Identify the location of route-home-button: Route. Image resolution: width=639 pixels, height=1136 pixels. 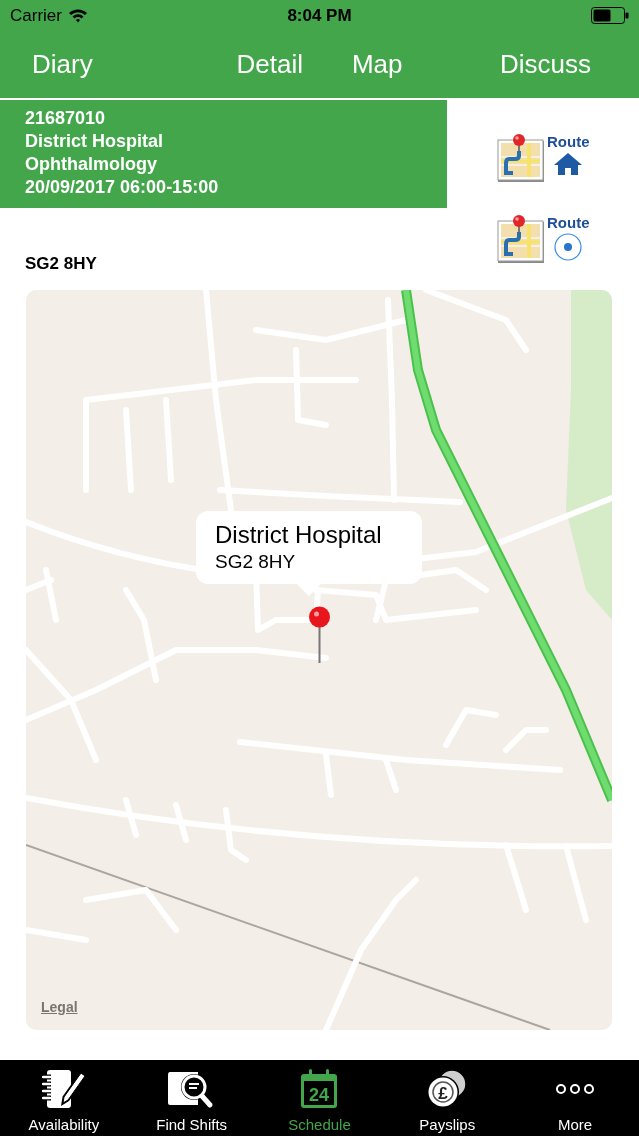
(543, 158).